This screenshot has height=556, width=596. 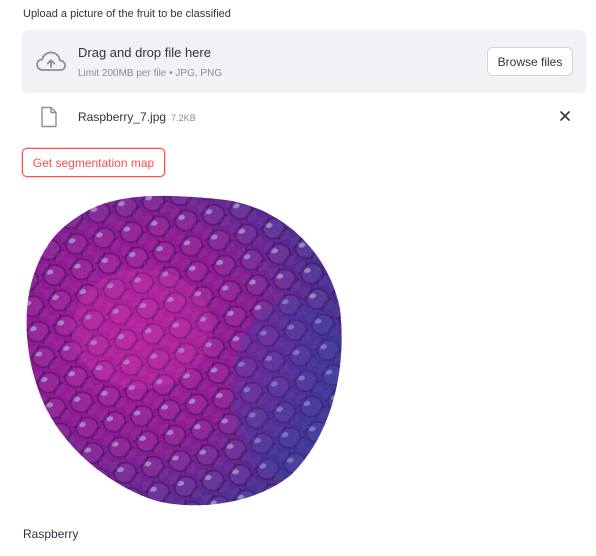 What do you see at coordinates (150, 73) in the screenshot?
I see `dropzone-subtitle: Limit 200MB per file • JPG, PNG` at bounding box center [150, 73].